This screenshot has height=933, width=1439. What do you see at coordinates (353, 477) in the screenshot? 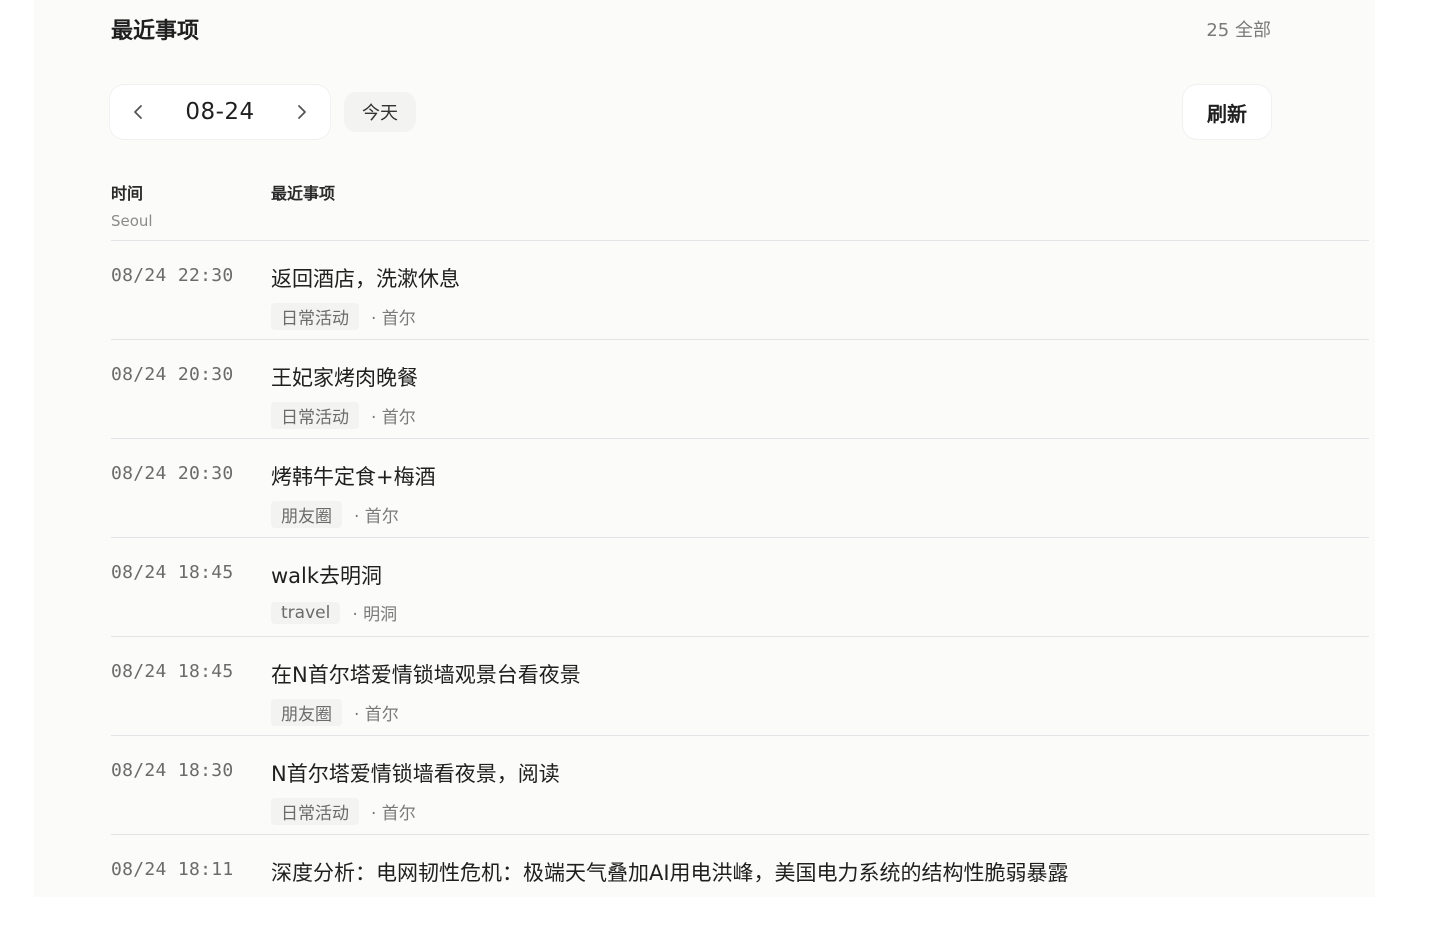
I see `row-title: 烤韩牛定食+梅酒` at bounding box center [353, 477].